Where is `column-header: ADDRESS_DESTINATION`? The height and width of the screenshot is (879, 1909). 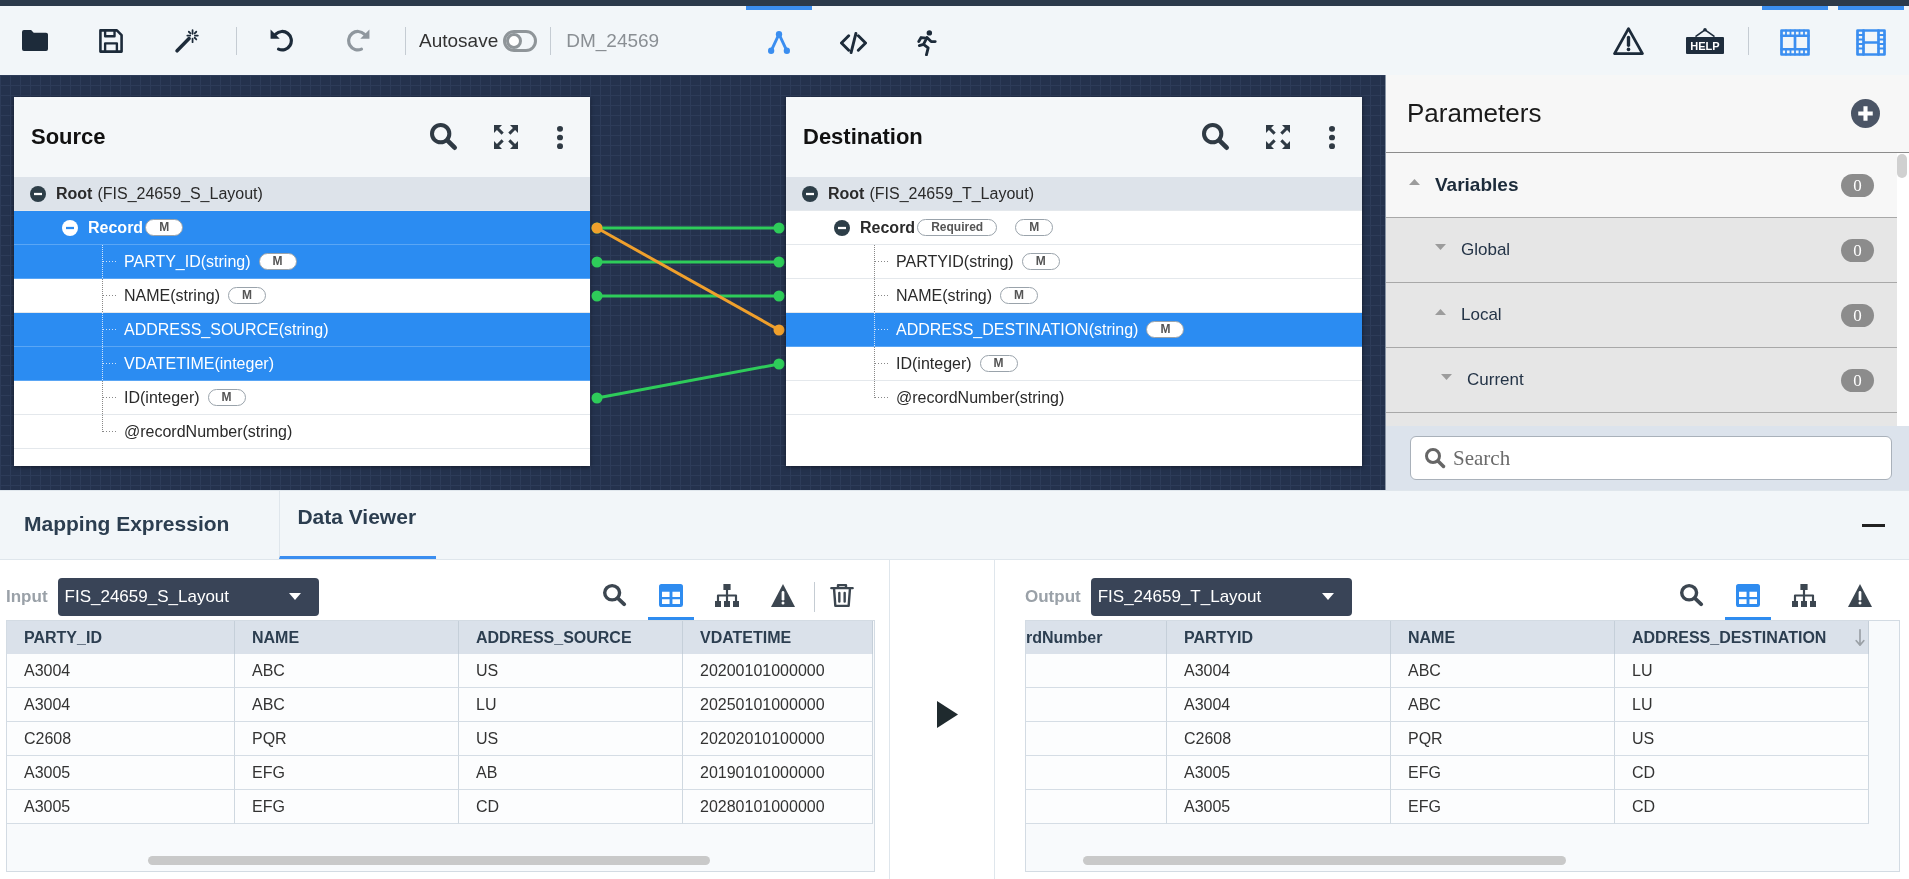
column-header: ADDRESS_DESTINATION is located at coordinates (1742, 637).